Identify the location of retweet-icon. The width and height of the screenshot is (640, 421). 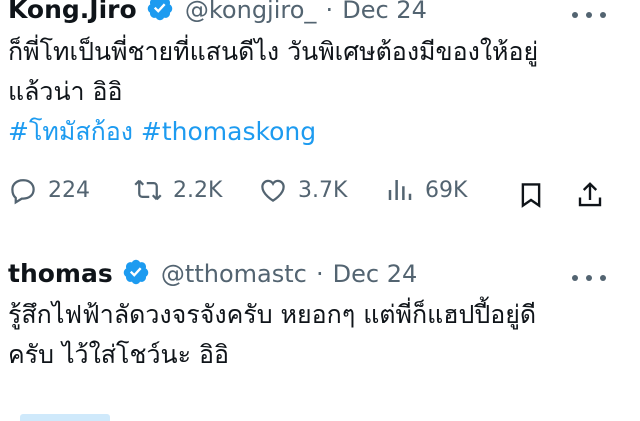
(148, 190).